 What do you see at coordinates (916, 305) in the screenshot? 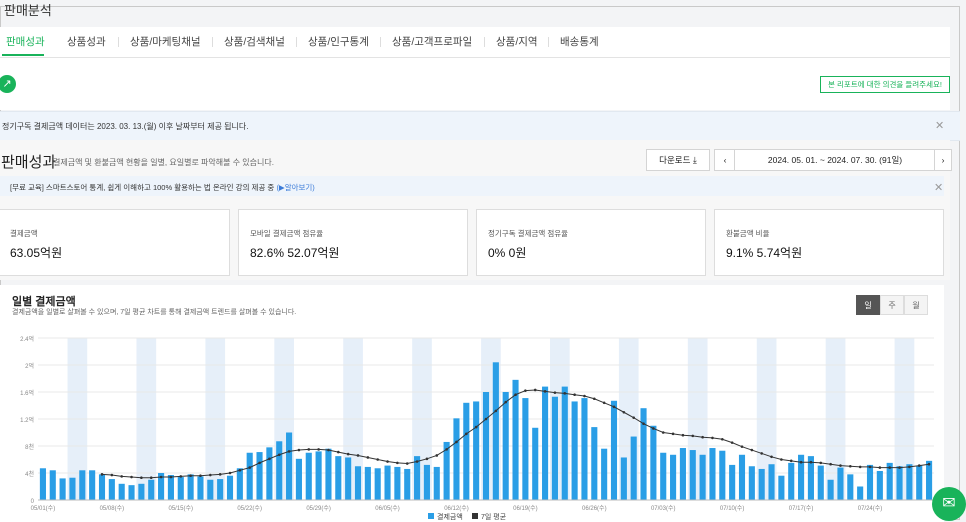
I see `period-month-button: 월` at bounding box center [916, 305].